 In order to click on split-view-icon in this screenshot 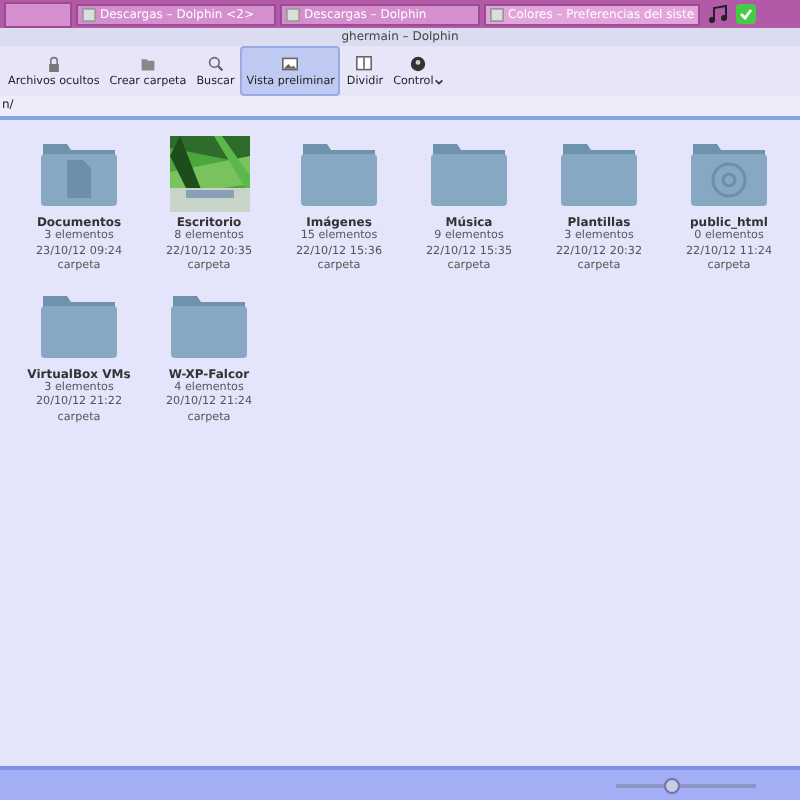, I will do `click(364, 63)`.